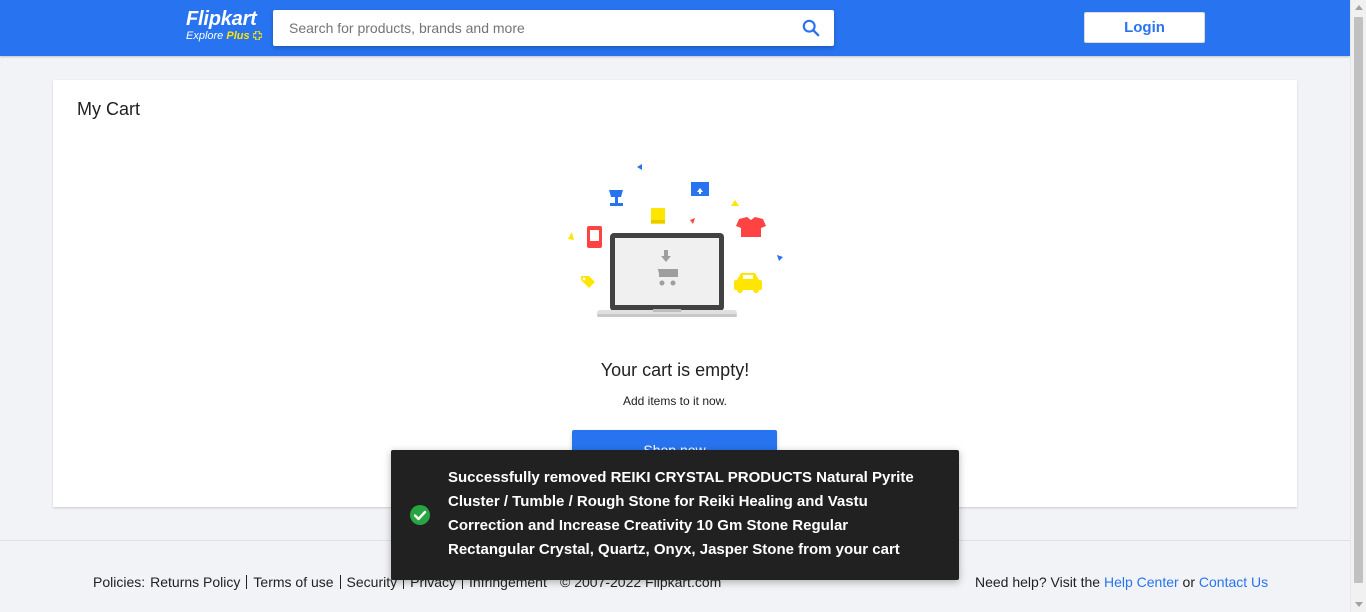 This screenshot has width=1366, height=612. I want to click on help-prefix: Need help? Visit the, so click(1038, 582).